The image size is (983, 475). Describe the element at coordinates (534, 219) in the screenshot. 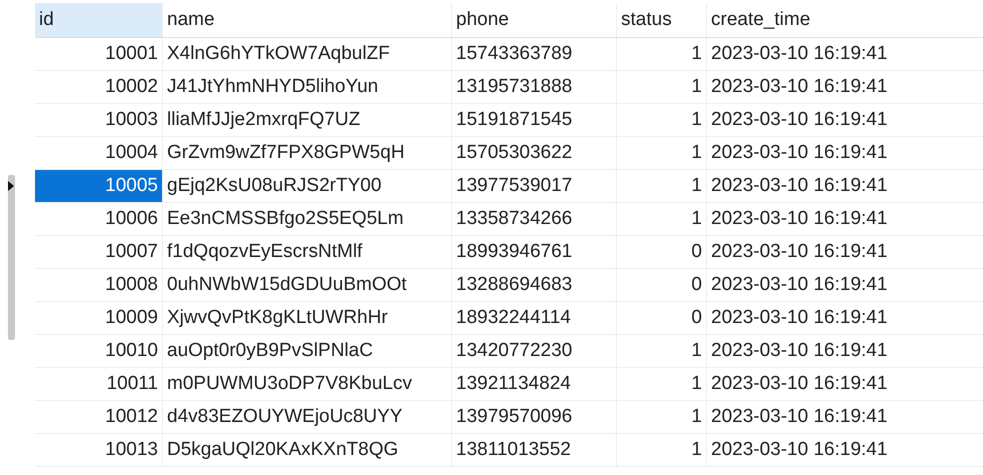

I see `table-cell: 13358734266` at that location.